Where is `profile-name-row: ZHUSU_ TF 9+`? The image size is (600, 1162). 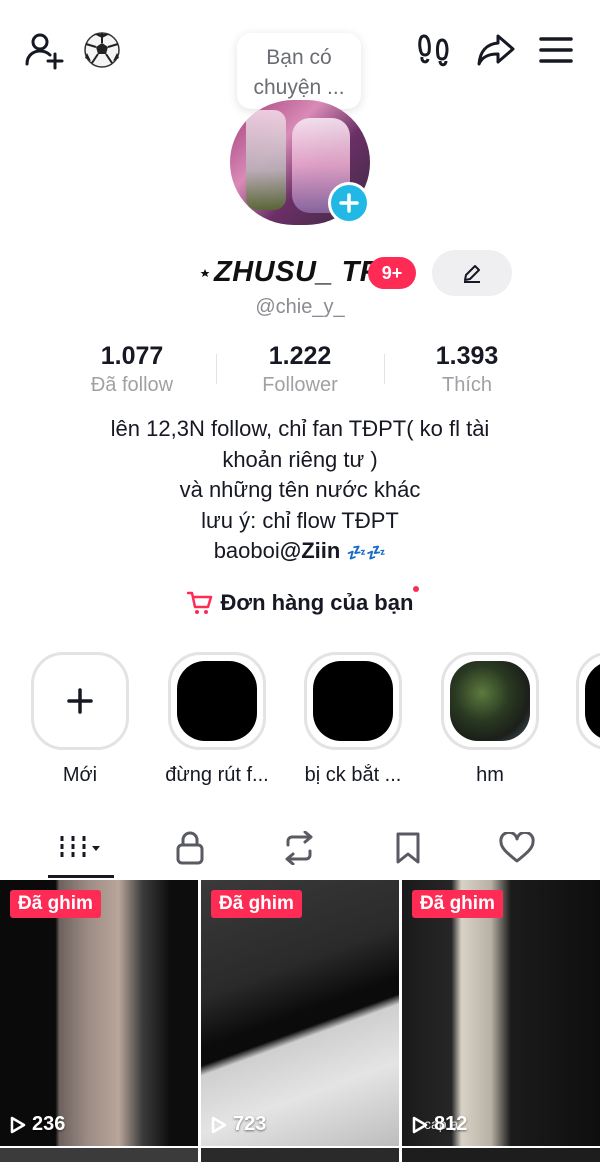 profile-name-row: ZHUSU_ TF 9+ is located at coordinates (300, 273).